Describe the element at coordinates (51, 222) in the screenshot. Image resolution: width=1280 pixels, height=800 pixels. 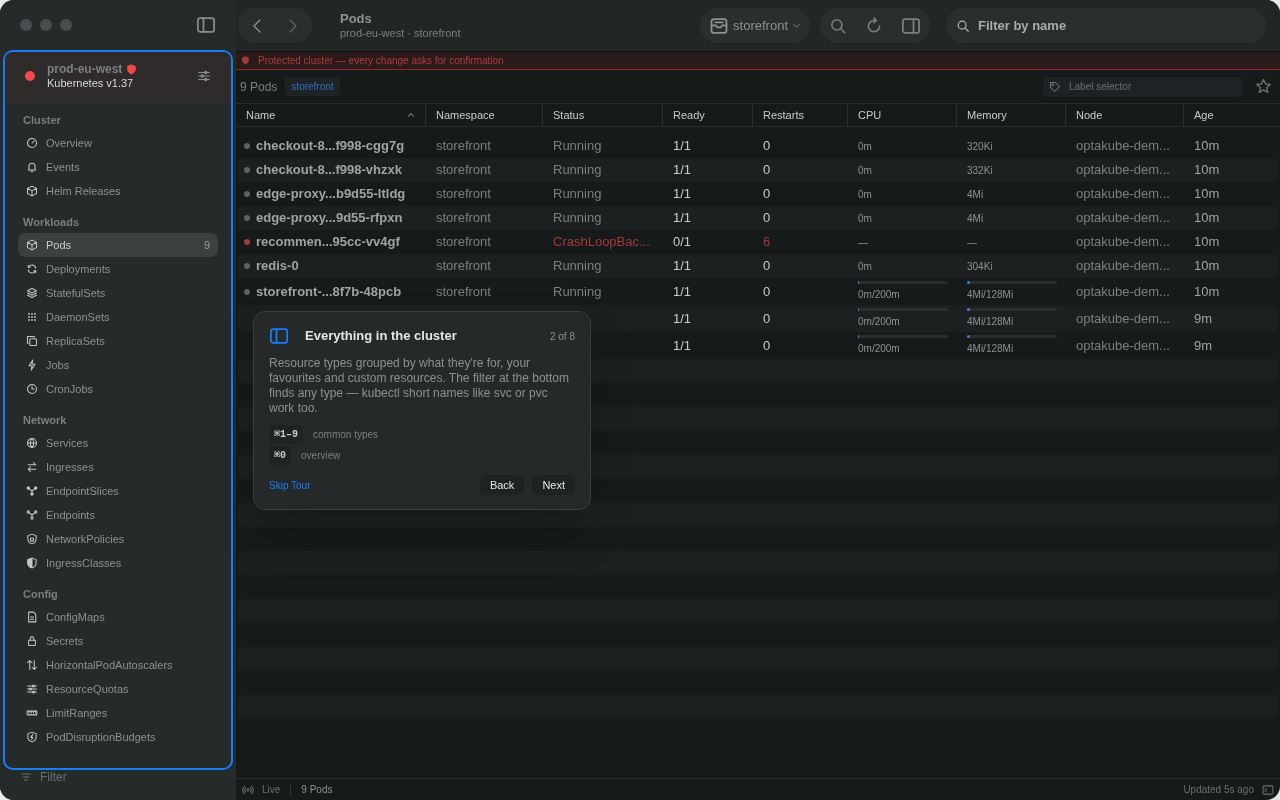
I see `section-heading: Workloads` at that location.